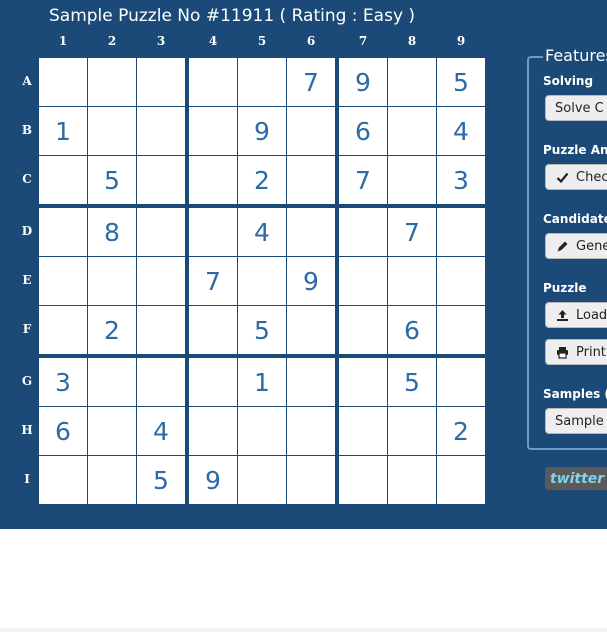 The height and width of the screenshot is (632, 607). Describe the element at coordinates (112, 131) in the screenshot. I see `cell-B2` at that location.